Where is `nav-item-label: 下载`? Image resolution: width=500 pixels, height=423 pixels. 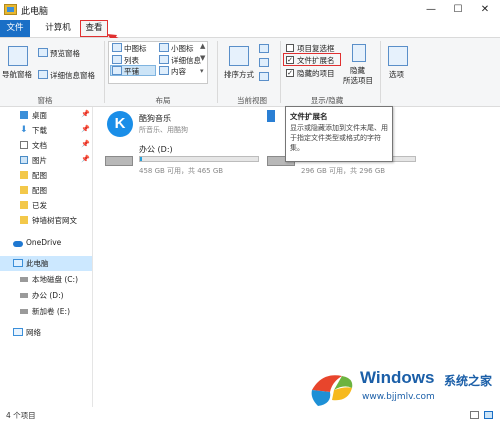
nav-item-label: 下载 is located at coordinates (39, 130).